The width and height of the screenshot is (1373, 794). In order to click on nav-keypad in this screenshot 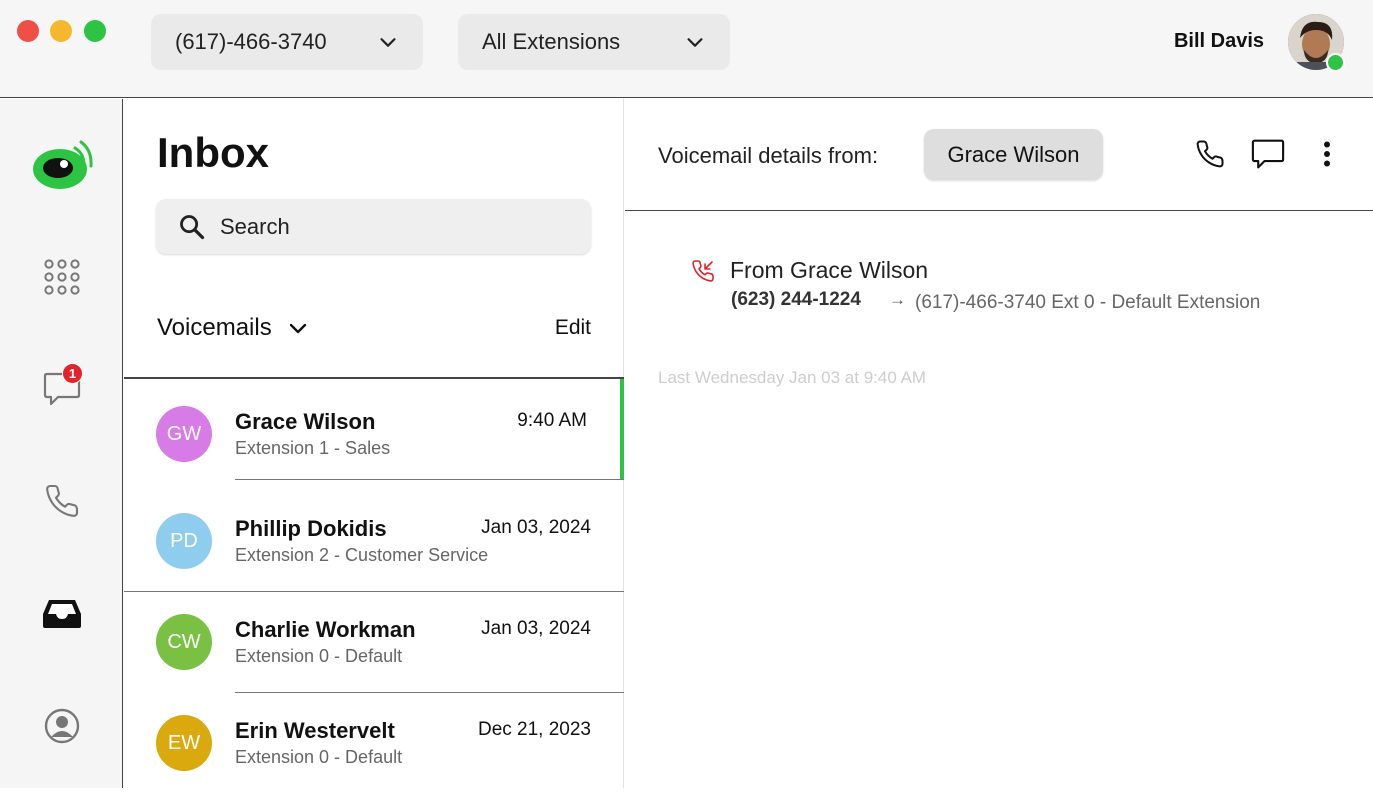, I will do `click(61, 277)`.